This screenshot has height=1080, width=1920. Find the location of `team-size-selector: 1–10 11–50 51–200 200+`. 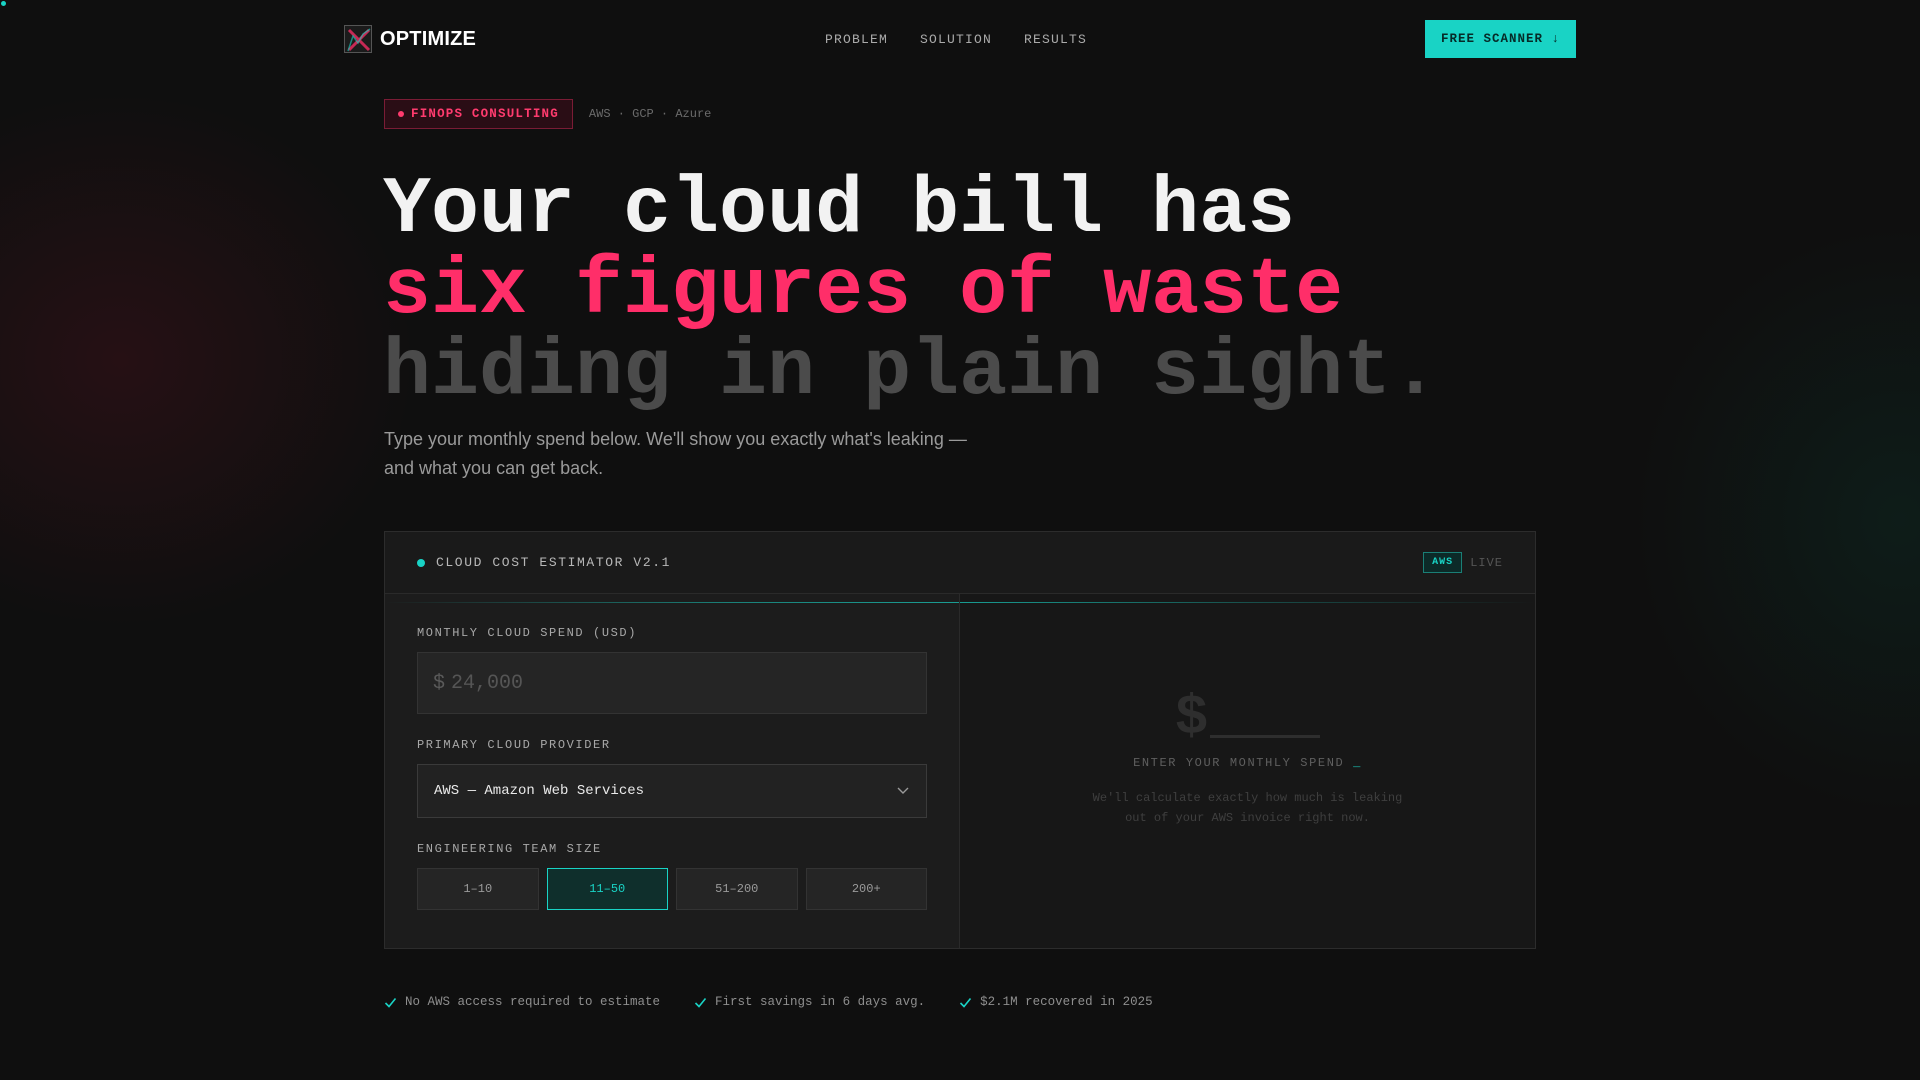

team-size-selector: 1–10 11–50 51–200 200+ is located at coordinates (672, 889).